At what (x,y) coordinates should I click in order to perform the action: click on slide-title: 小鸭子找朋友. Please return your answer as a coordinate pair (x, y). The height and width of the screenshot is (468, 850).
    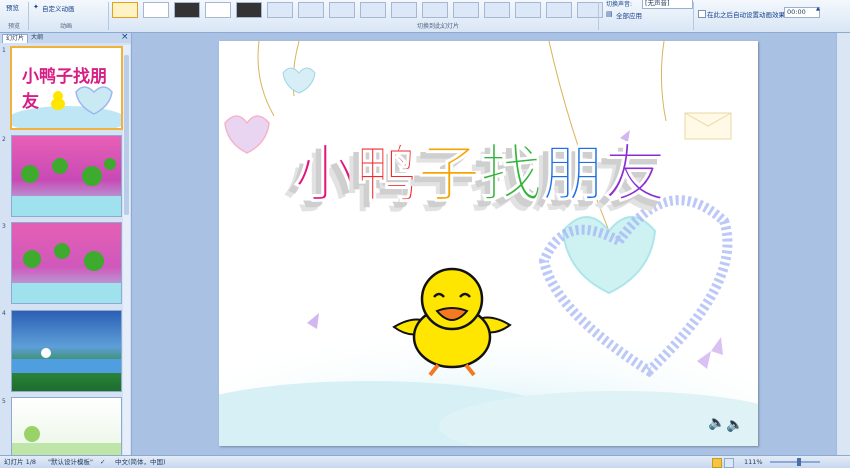
    Looking at the image, I should click on (480, 168).